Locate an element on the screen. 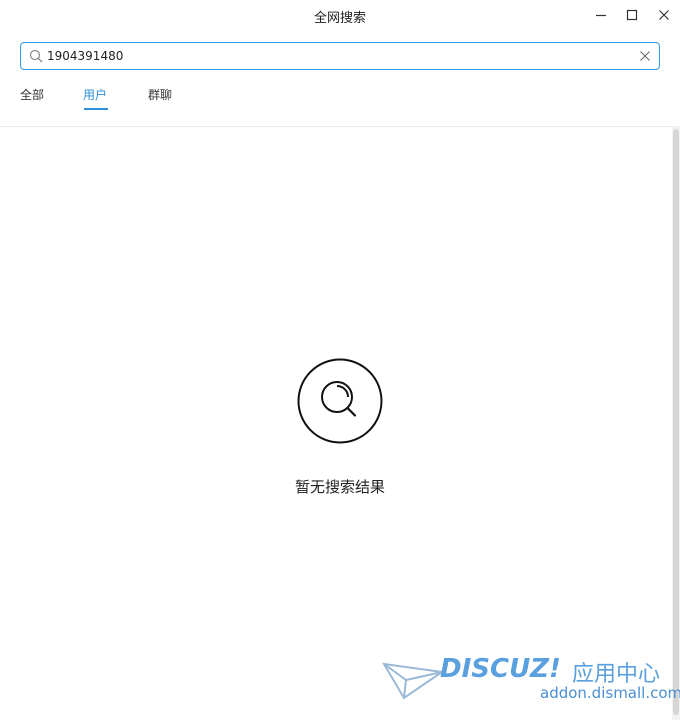  clear-icon is located at coordinates (645, 56).